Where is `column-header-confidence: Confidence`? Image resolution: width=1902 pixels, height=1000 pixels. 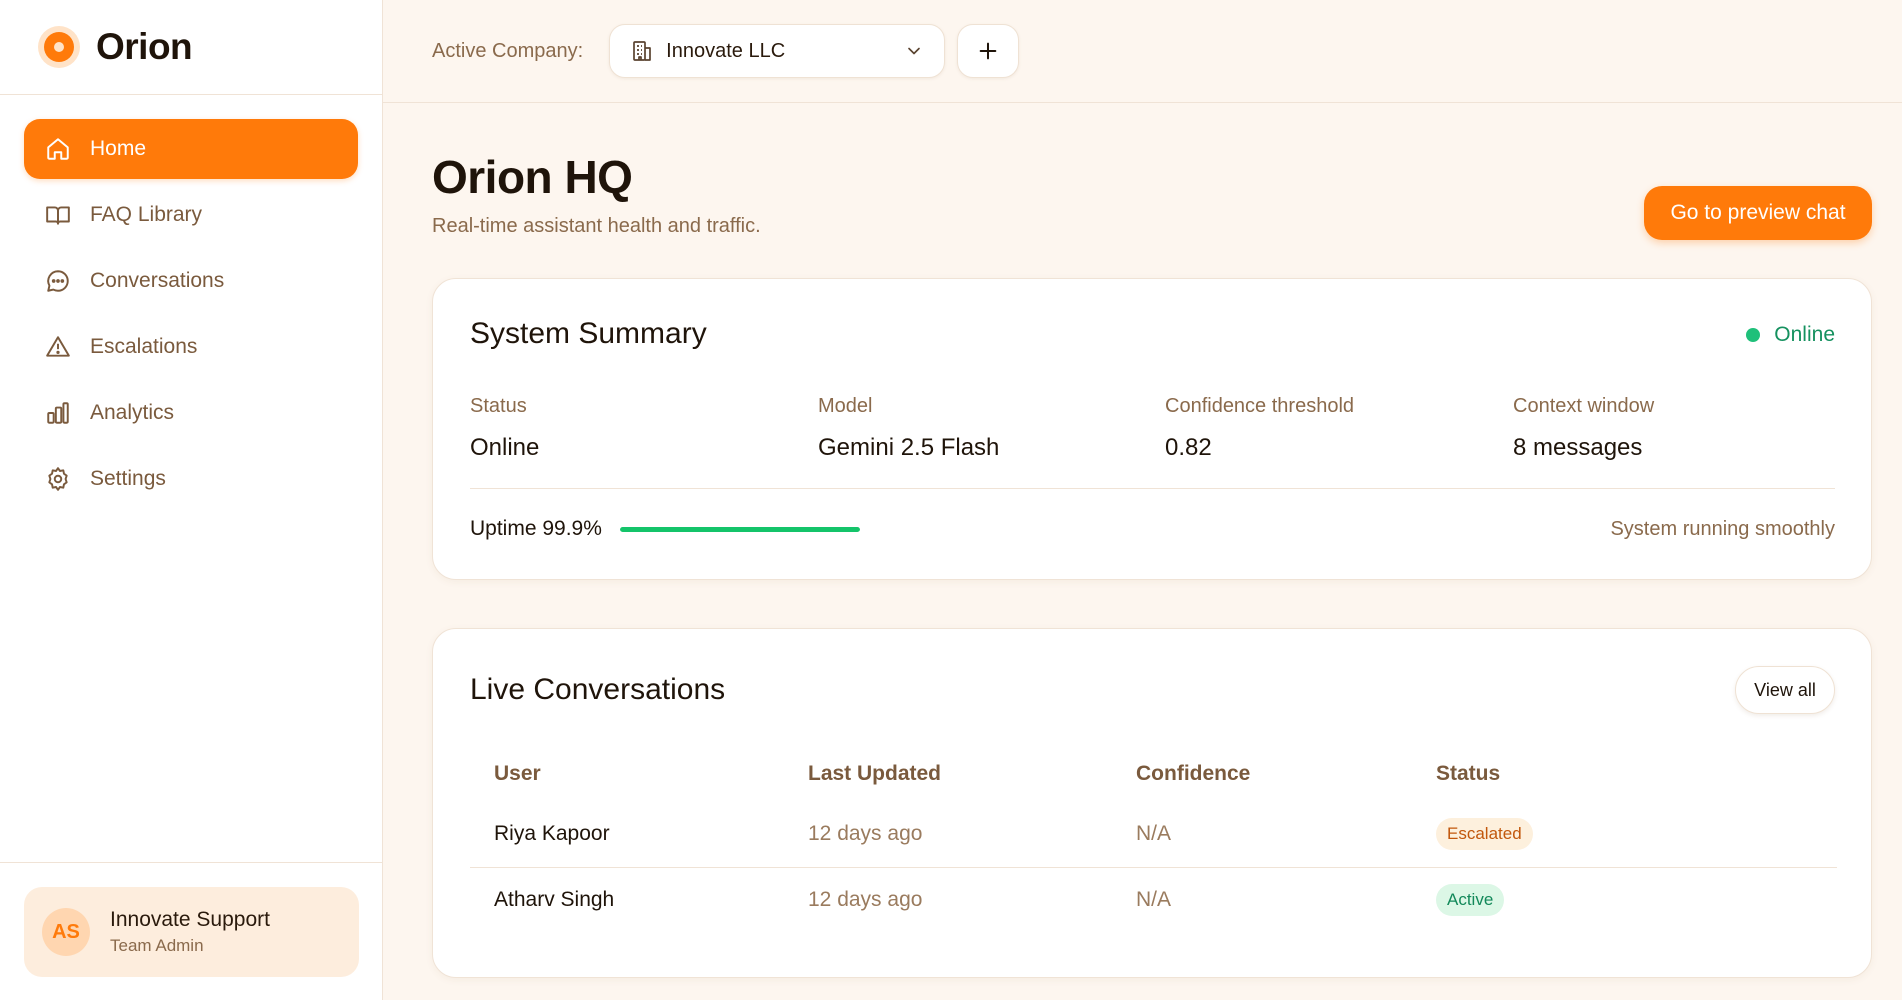 column-header-confidence: Confidence is located at coordinates (1262, 774).